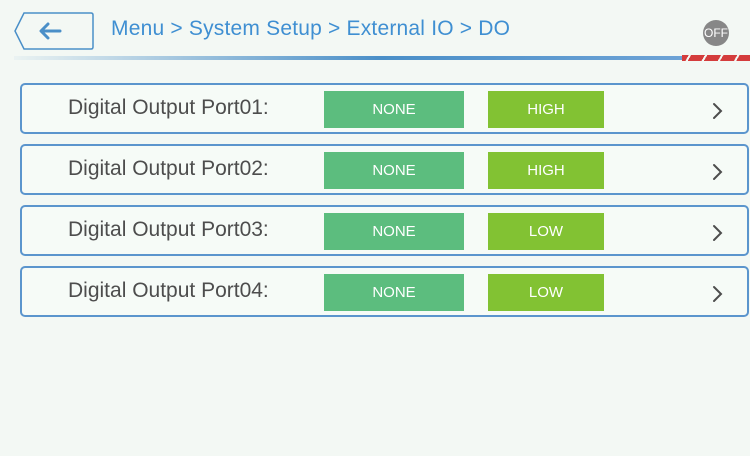 The width and height of the screenshot is (750, 456). What do you see at coordinates (311, 28) in the screenshot?
I see `breadcrumb: Menu > System Setup > External IO > DO` at bounding box center [311, 28].